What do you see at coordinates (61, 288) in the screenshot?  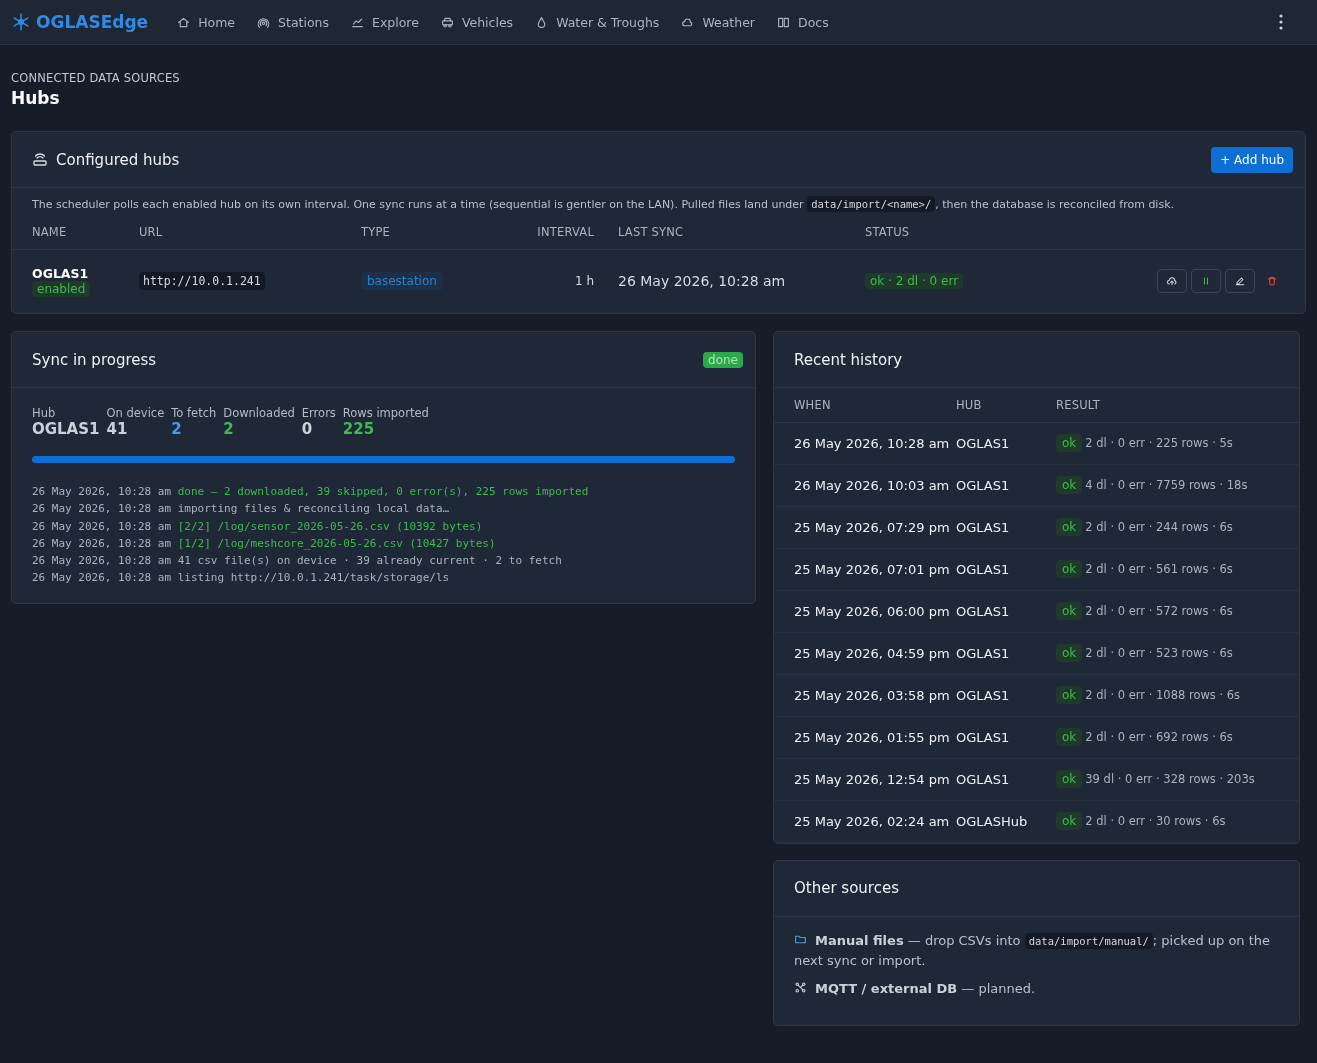 I see `state-badge: enabled` at bounding box center [61, 288].